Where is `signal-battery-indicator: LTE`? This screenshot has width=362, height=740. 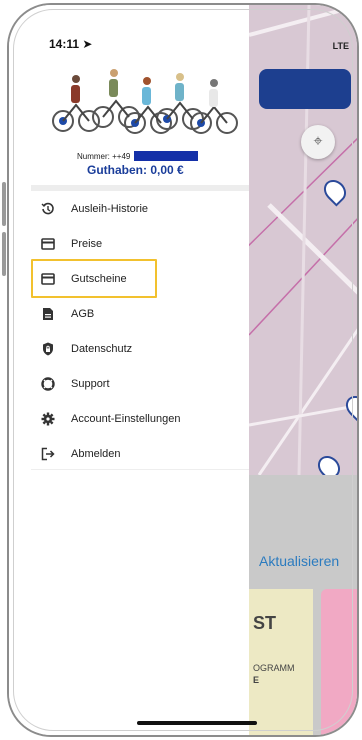
signal-battery-indicator: LTE is located at coordinates (340, 46).